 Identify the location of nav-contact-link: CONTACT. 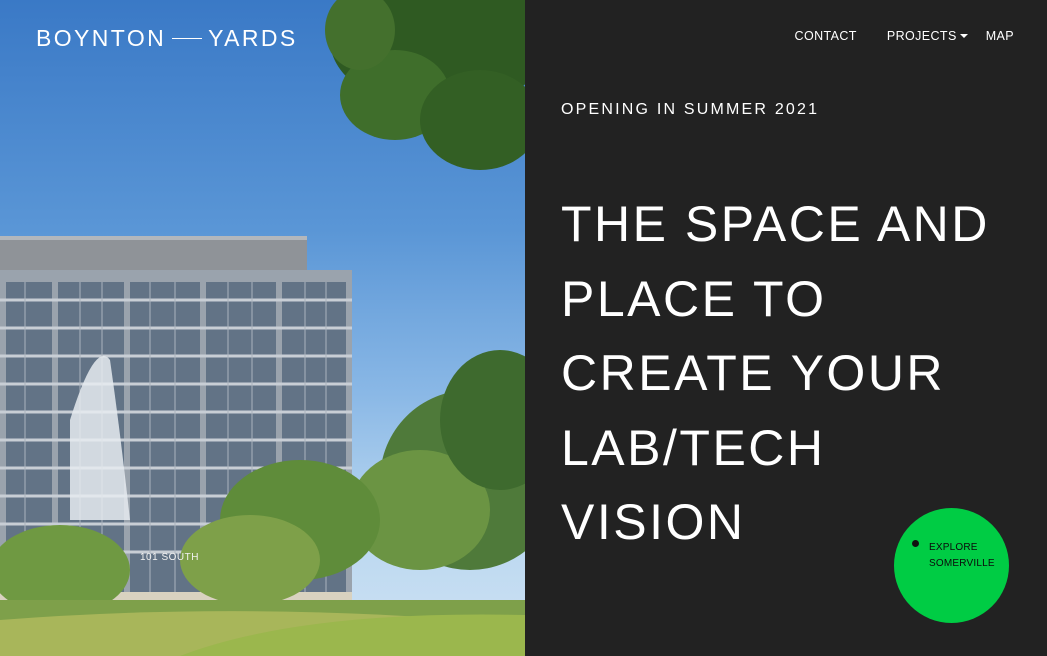
(826, 36).